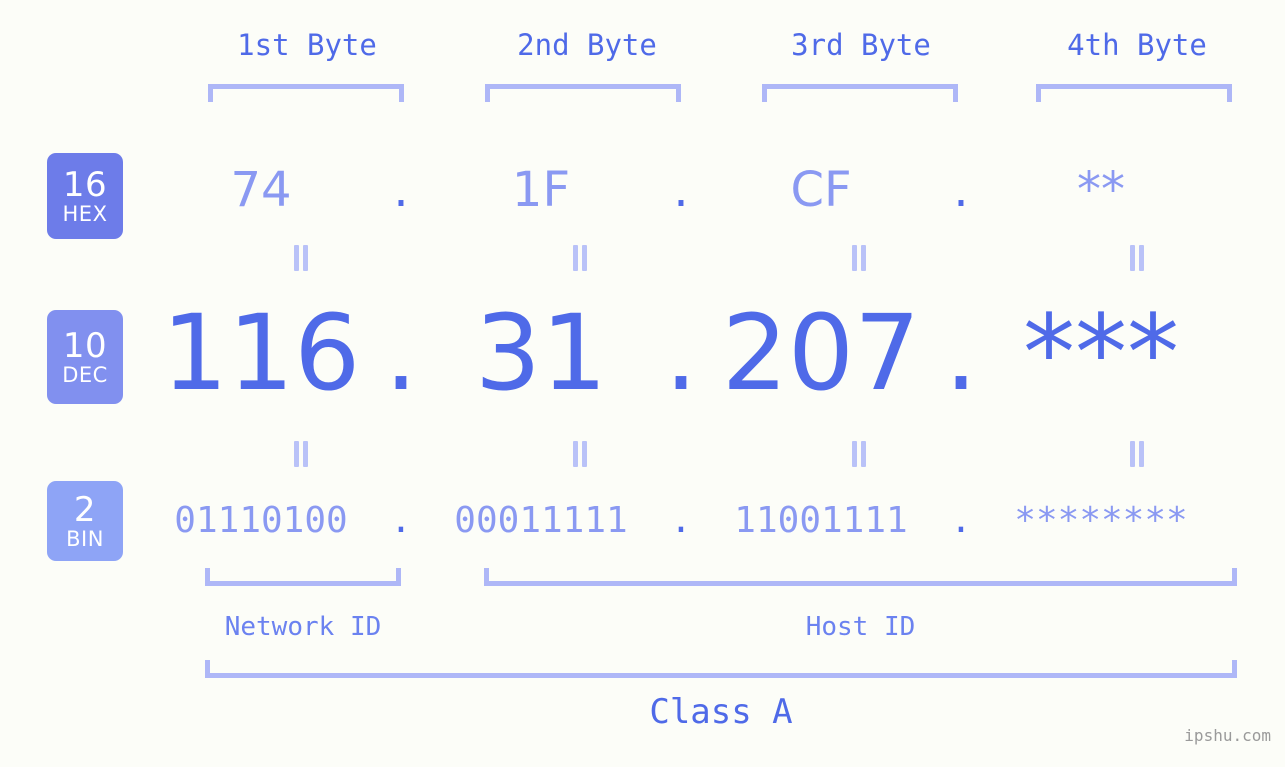 This screenshot has width=1285, height=767. What do you see at coordinates (1227, 735) in the screenshot?
I see `site-watermark: ipshu.com` at bounding box center [1227, 735].